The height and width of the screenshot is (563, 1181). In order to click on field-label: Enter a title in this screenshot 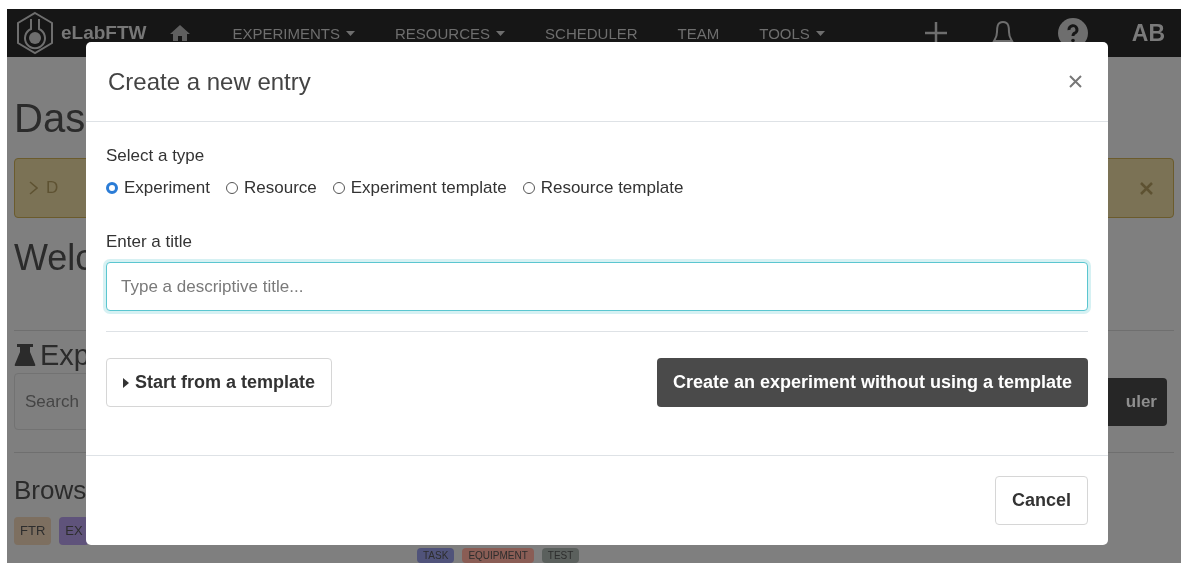, I will do `click(149, 242)`.